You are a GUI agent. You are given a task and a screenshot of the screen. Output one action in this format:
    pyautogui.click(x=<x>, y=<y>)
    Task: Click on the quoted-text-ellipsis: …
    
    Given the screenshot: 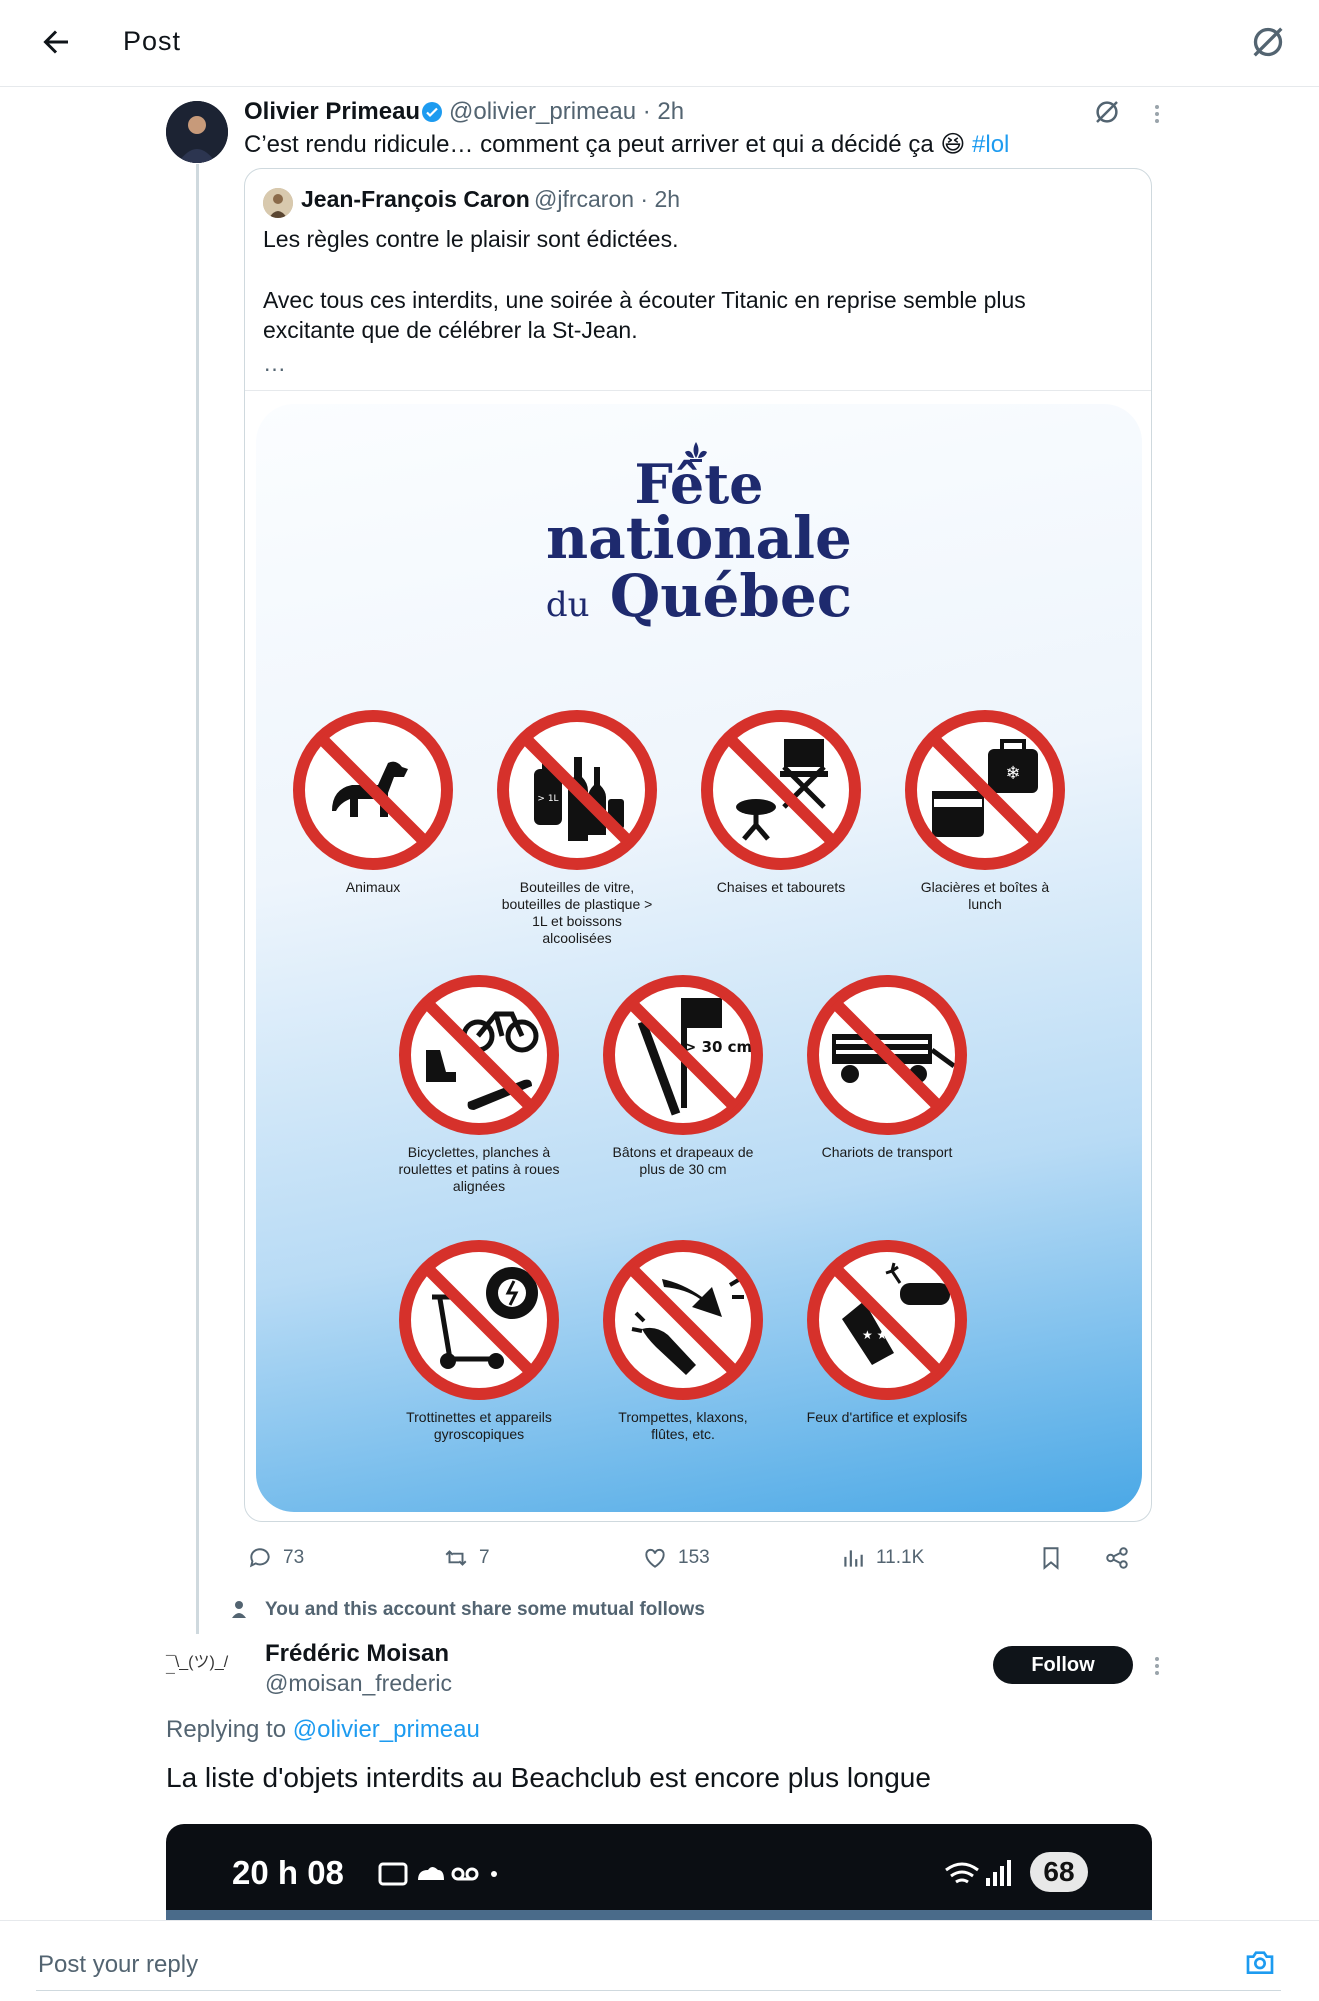 What is the action you would take?
    pyautogui.click(x=274, y=363)
    